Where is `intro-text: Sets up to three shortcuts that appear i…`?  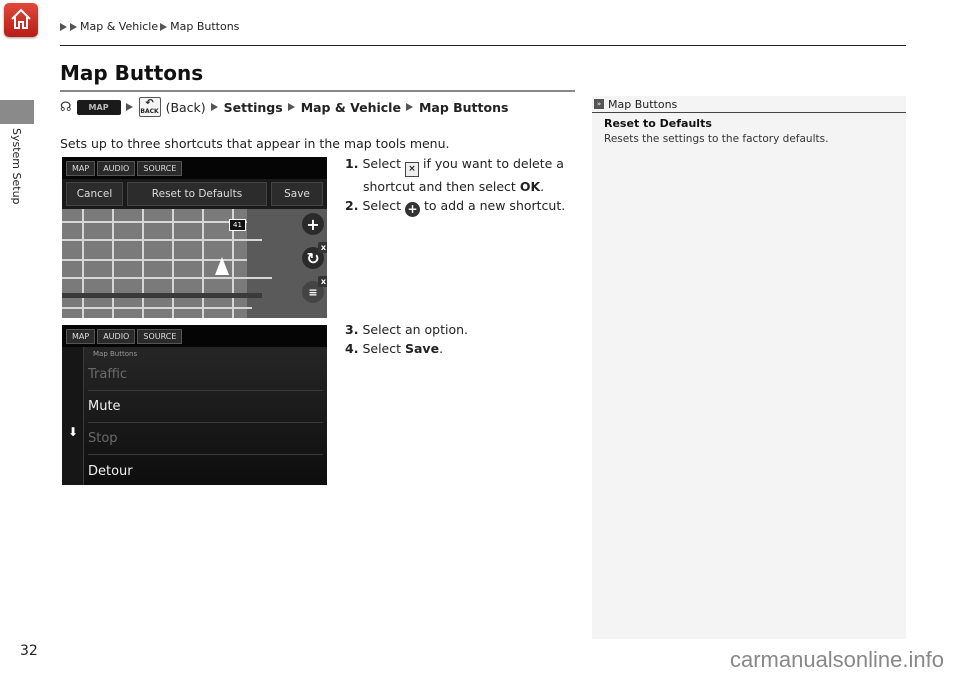 intro-text: Sets up to three shortcuts that appear i… is located at coordinates (255, 143).